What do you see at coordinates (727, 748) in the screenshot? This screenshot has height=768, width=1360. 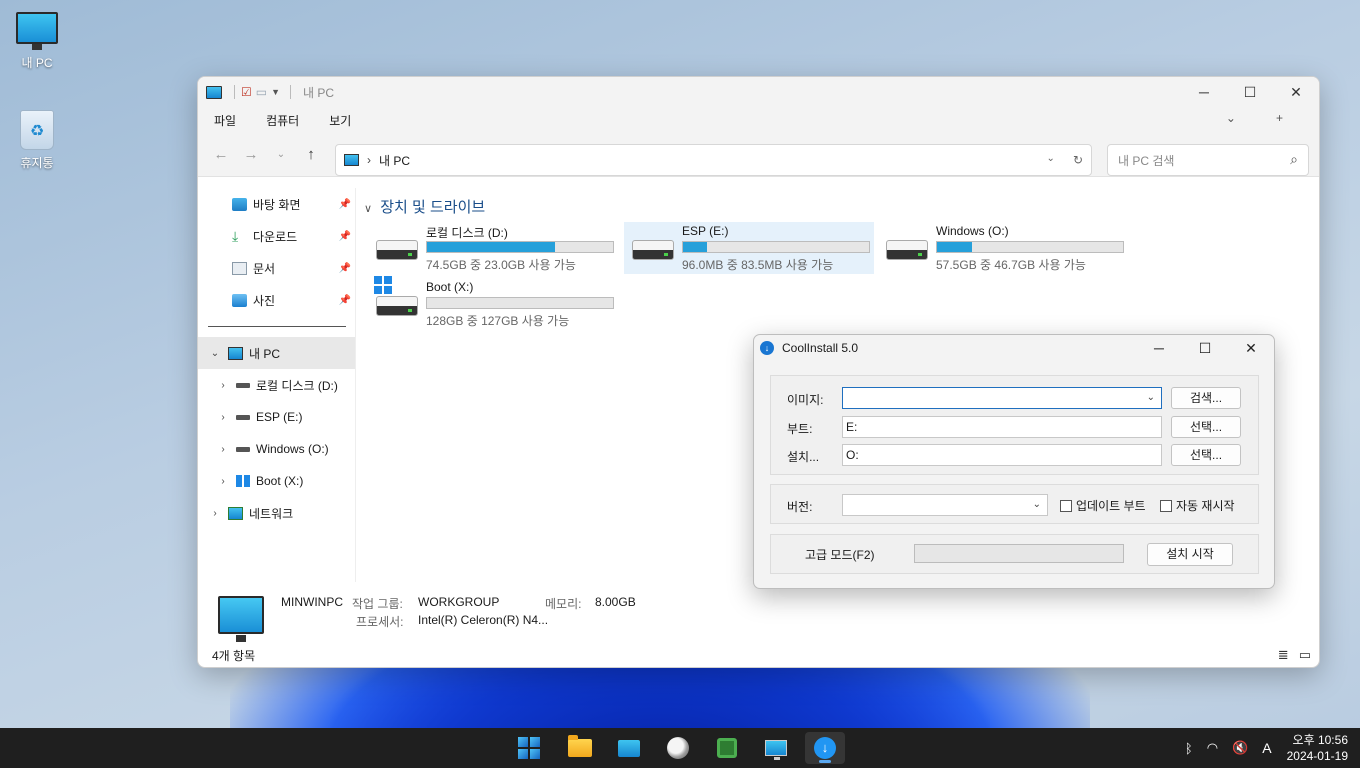 I see `taskbar-green-app` at bounding box center [727, 748].